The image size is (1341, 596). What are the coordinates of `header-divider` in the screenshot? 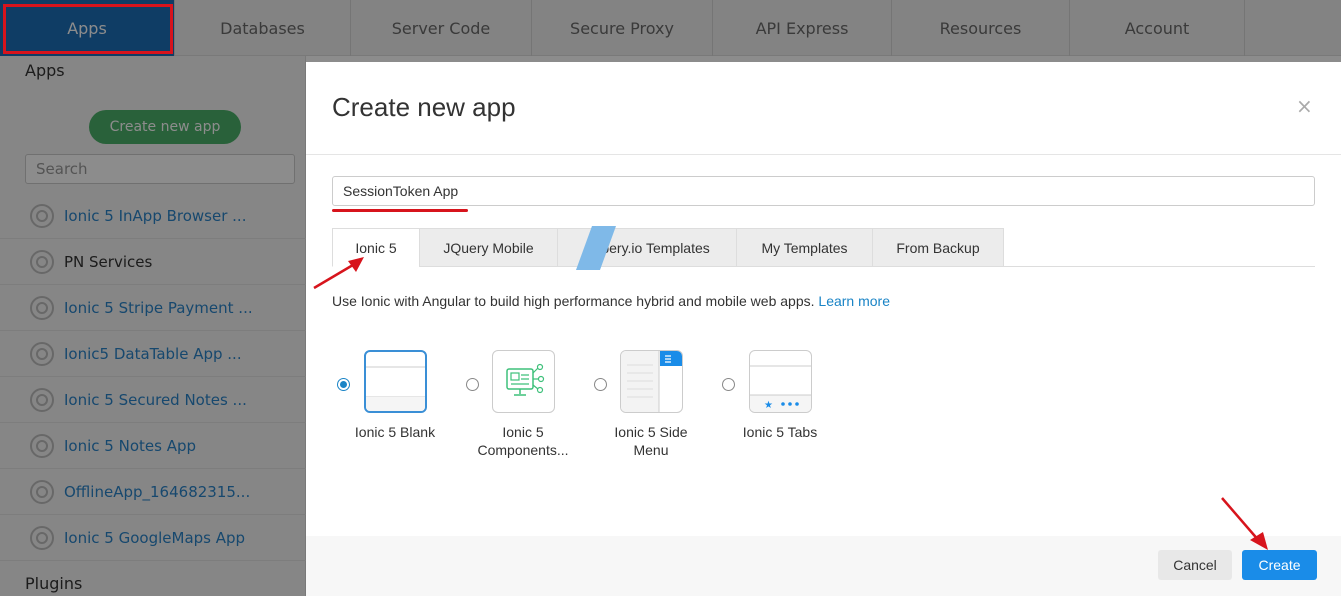 It's located at (823, 154).